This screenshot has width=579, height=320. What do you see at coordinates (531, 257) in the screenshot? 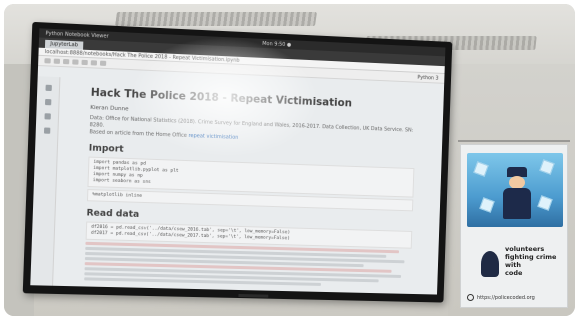
I see `poster-slogan-line: fighting crime` at bounding box center [531, 257].